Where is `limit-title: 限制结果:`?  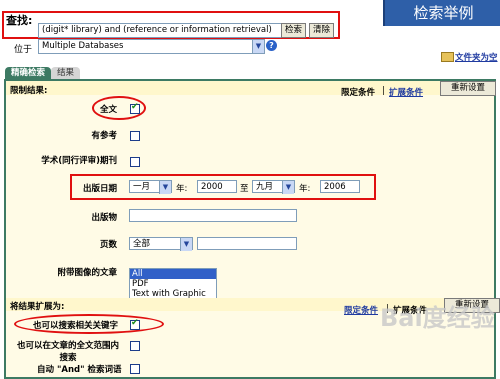
limit-title: 限制结果: is located at coordinates (29, 91).